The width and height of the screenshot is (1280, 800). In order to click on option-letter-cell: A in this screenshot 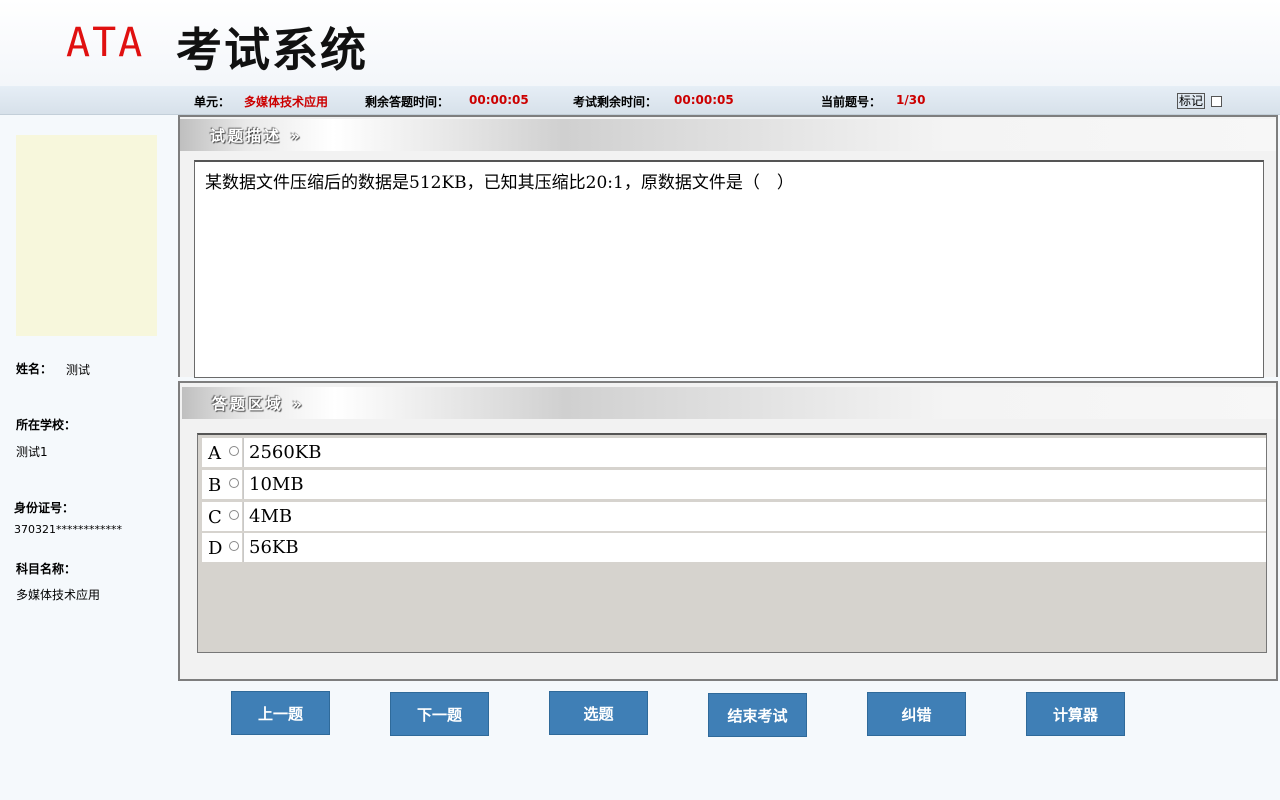, I will do `click(222, 452)`.